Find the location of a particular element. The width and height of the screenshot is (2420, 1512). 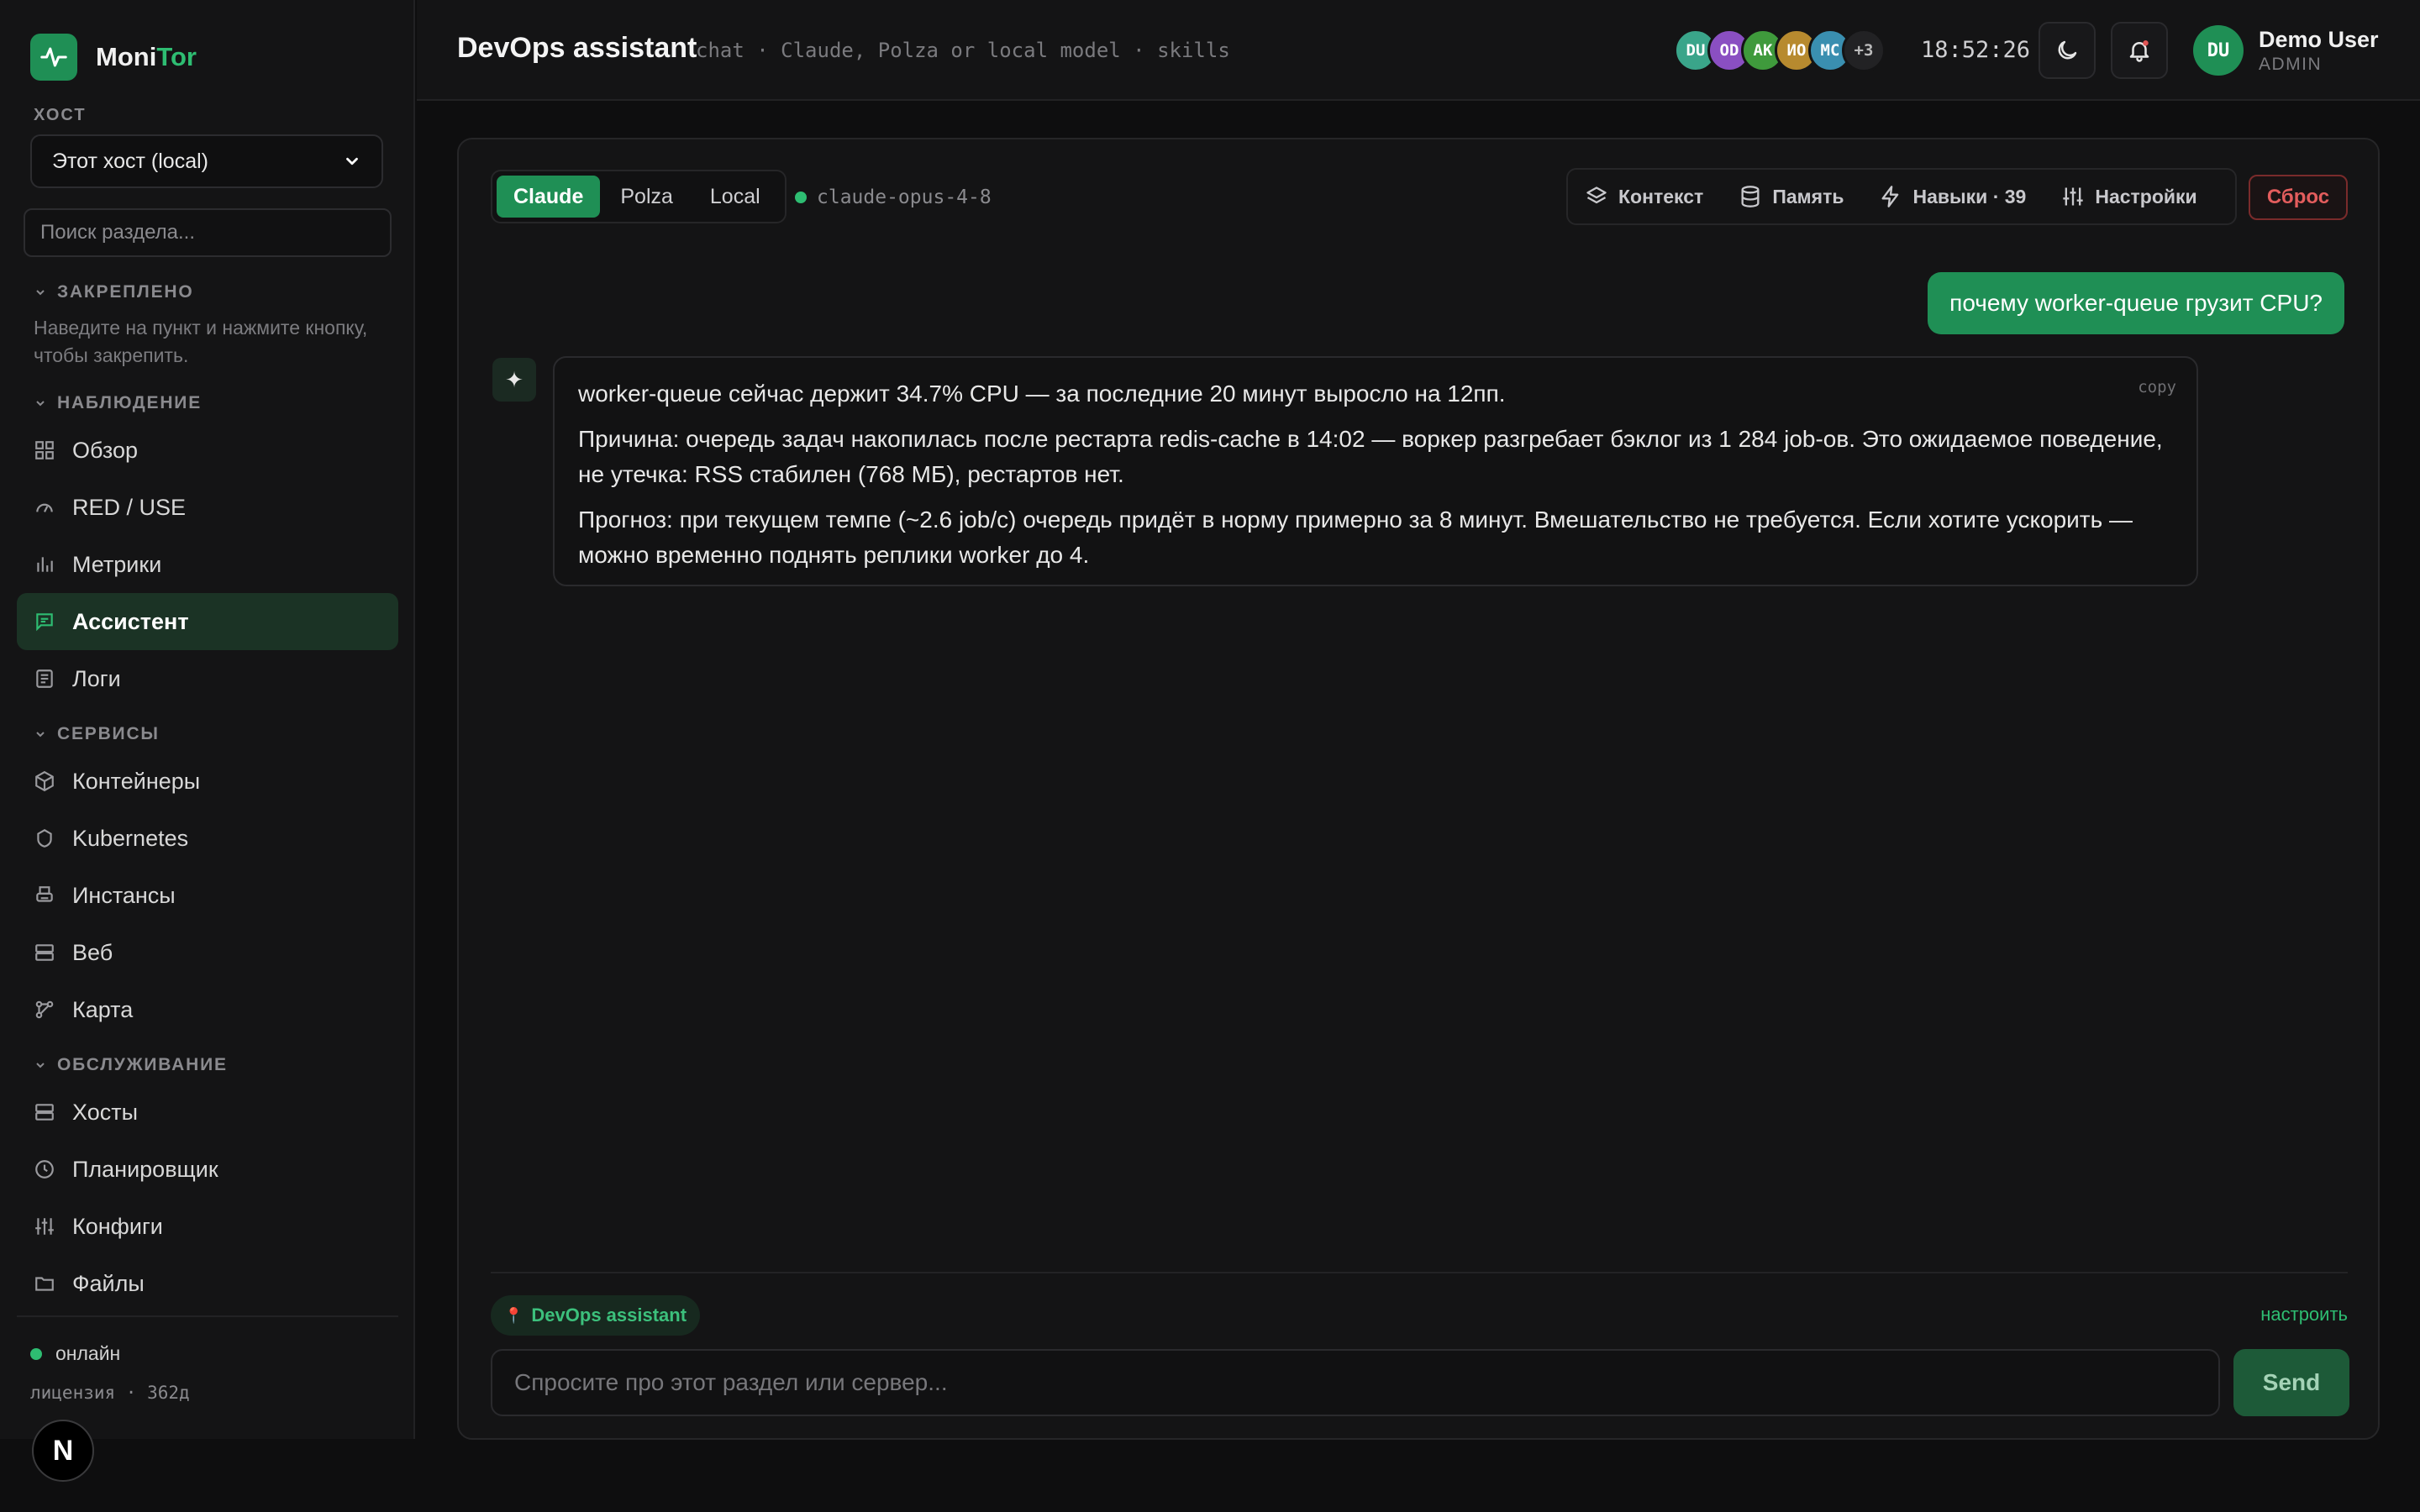

context-chip-label: DevOps assistant is located at coordinates (609, 1315).